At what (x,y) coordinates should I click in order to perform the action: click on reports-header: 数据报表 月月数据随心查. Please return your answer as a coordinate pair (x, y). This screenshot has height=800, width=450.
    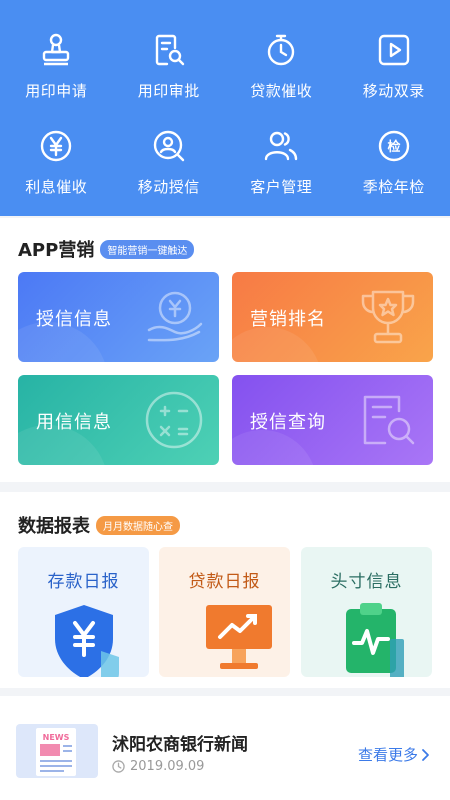
    Looking at the image, I should click on (99, 525).